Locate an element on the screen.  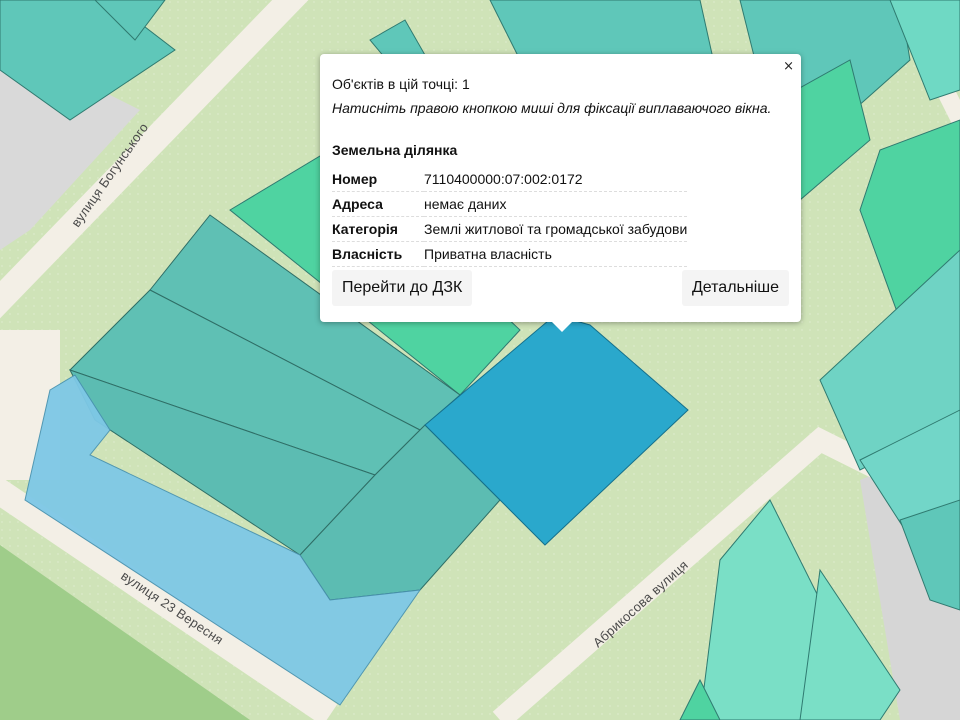
popup-actions: Перейти до ДЗК Детальніше is located at coordinates (560, 288).